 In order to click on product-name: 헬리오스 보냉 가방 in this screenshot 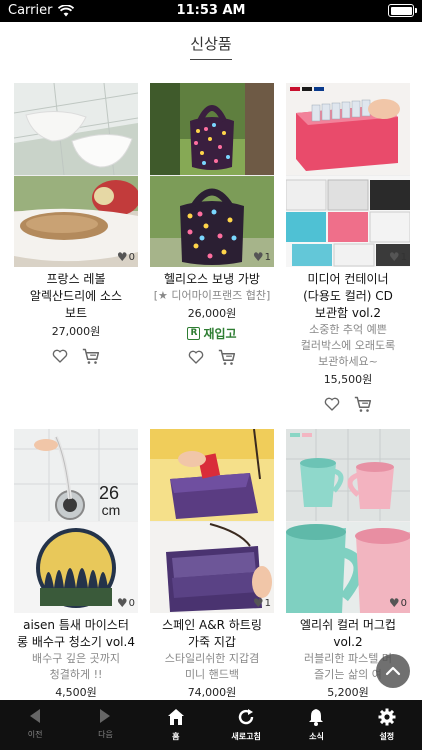, I will do `click(212, 279)`.